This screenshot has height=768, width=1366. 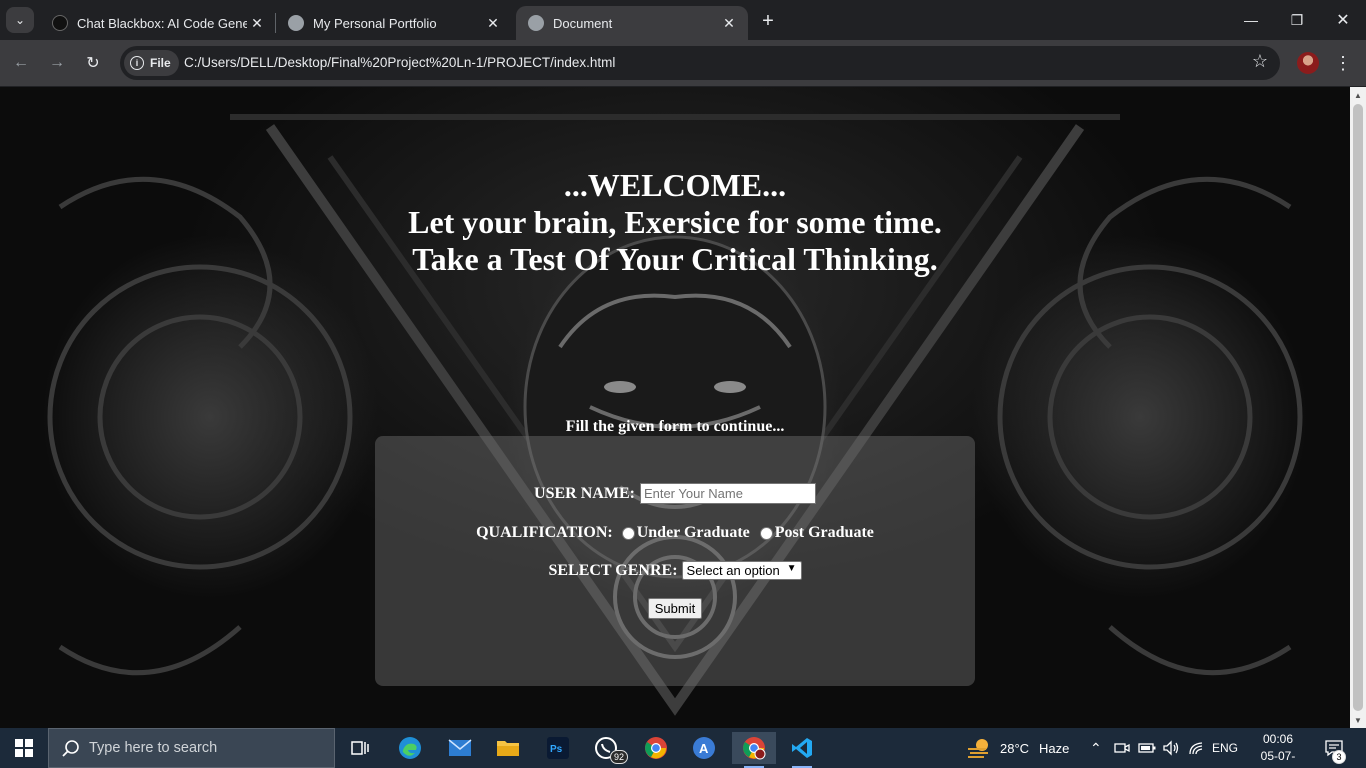 I want to click on windows-logo-icon, so click(x=24, y=748).